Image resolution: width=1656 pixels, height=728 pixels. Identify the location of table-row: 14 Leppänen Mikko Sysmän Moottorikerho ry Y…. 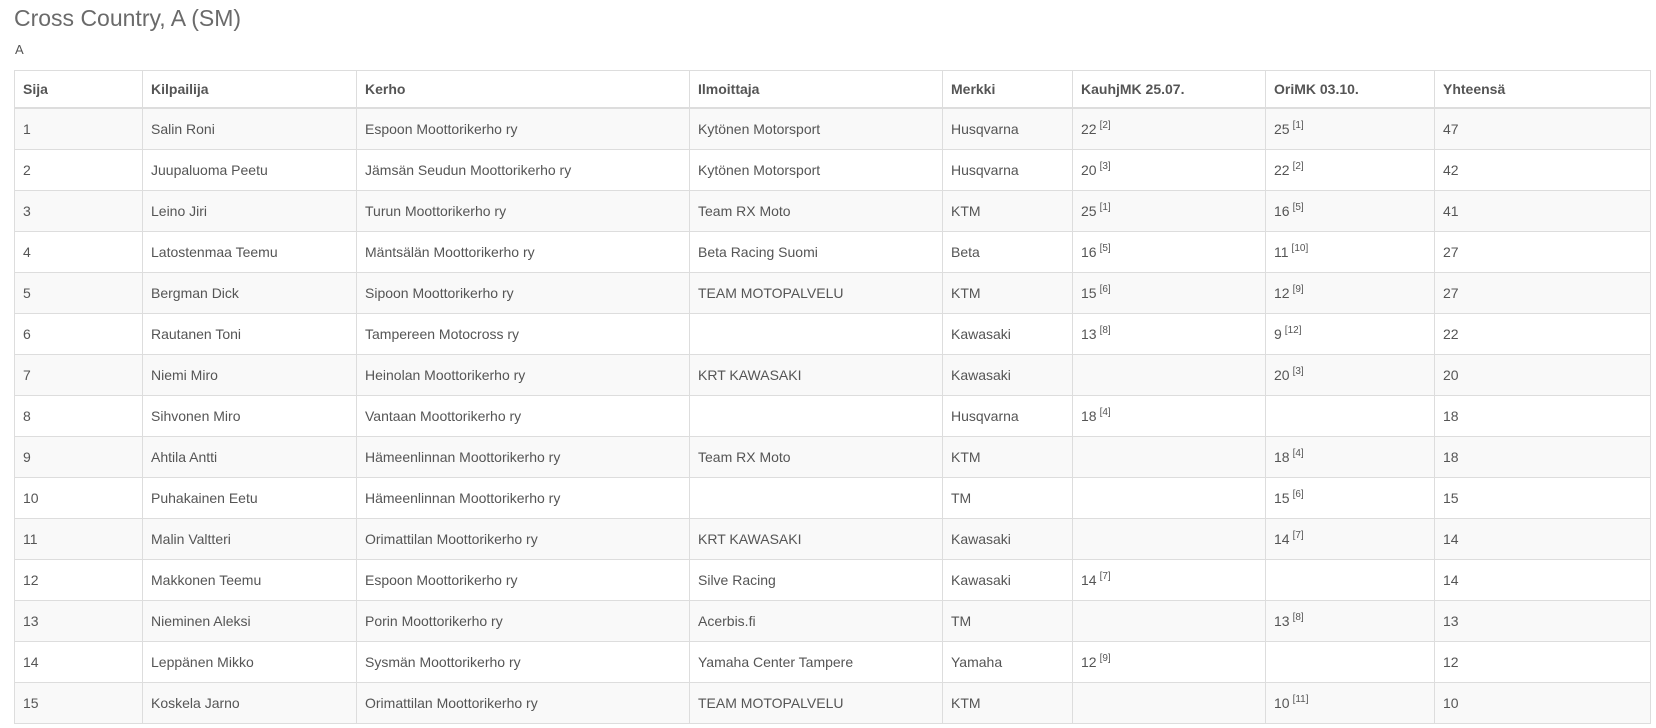
(832, 662).